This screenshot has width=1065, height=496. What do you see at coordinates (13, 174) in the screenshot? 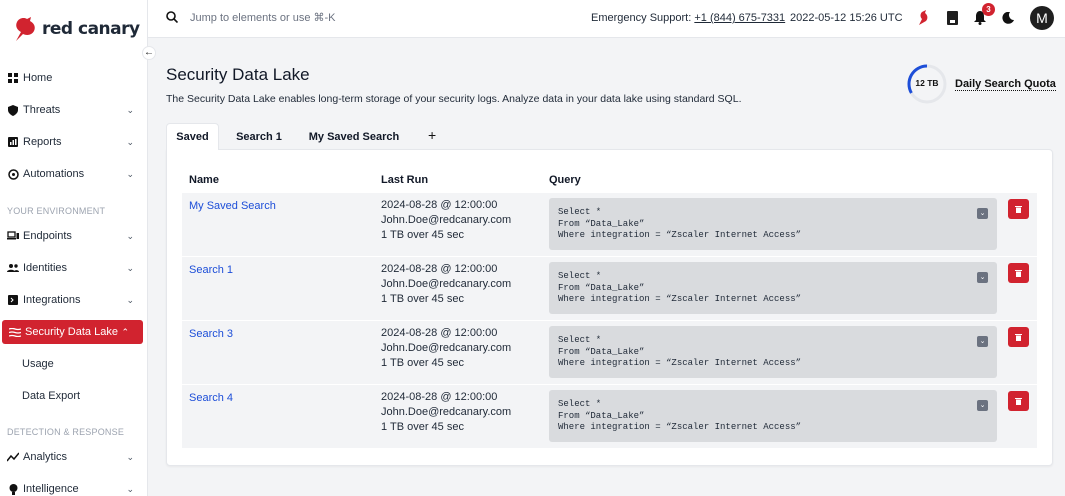
I see `automations-icon` at bounding box center [13, 174].